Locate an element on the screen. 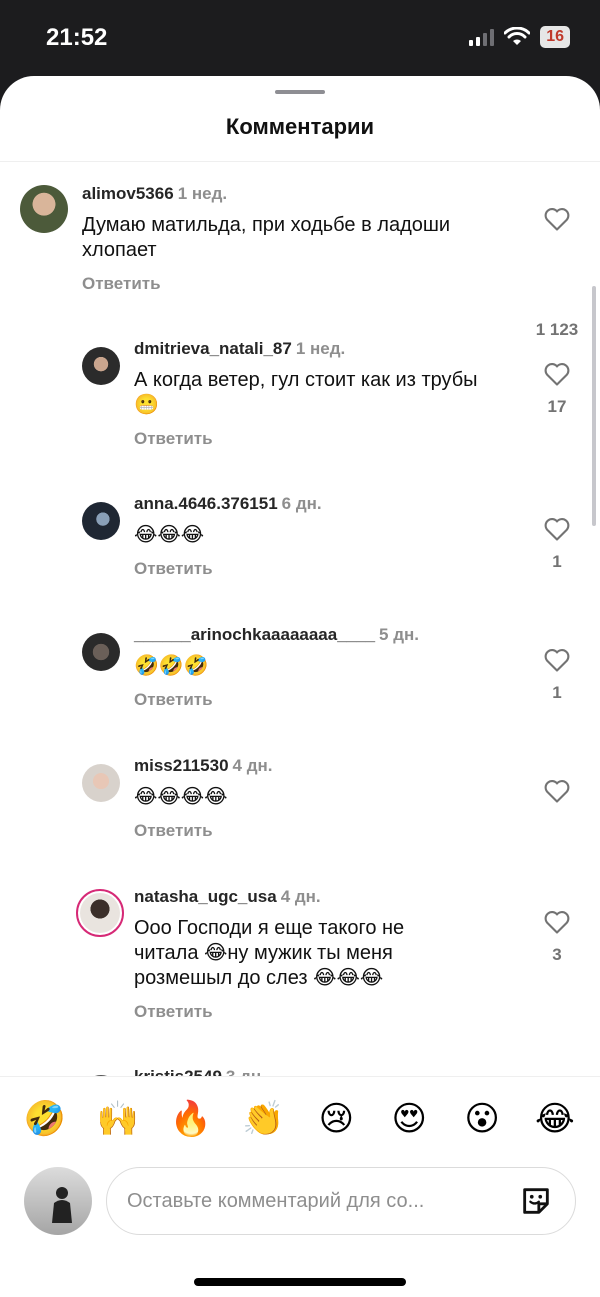 The width and height of the screenshot is (600, 1297). emoji-fire-button: 🔥 is located at coordinates (191, 1119).